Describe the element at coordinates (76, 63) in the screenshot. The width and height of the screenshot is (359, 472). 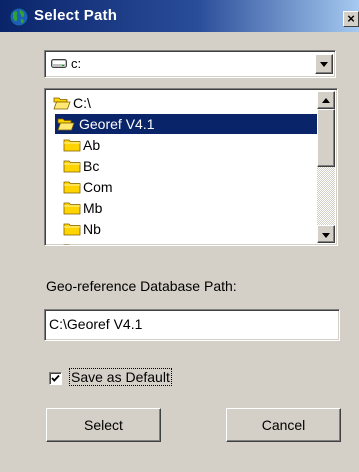
I see `drive-value: c:` at that location.